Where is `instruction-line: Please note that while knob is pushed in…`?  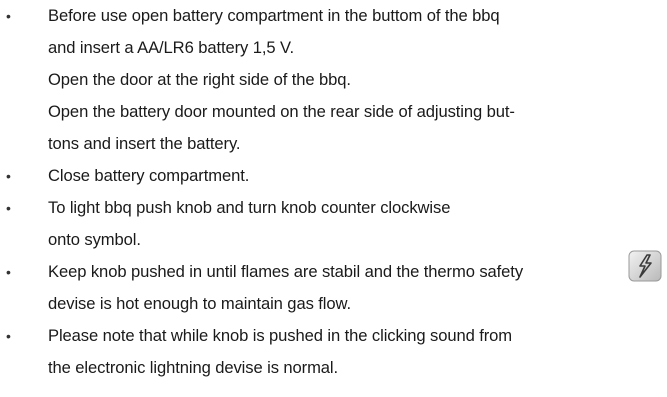
instruction-line: Please note that while knob is pushed in… is located at coordinates (280, 335).